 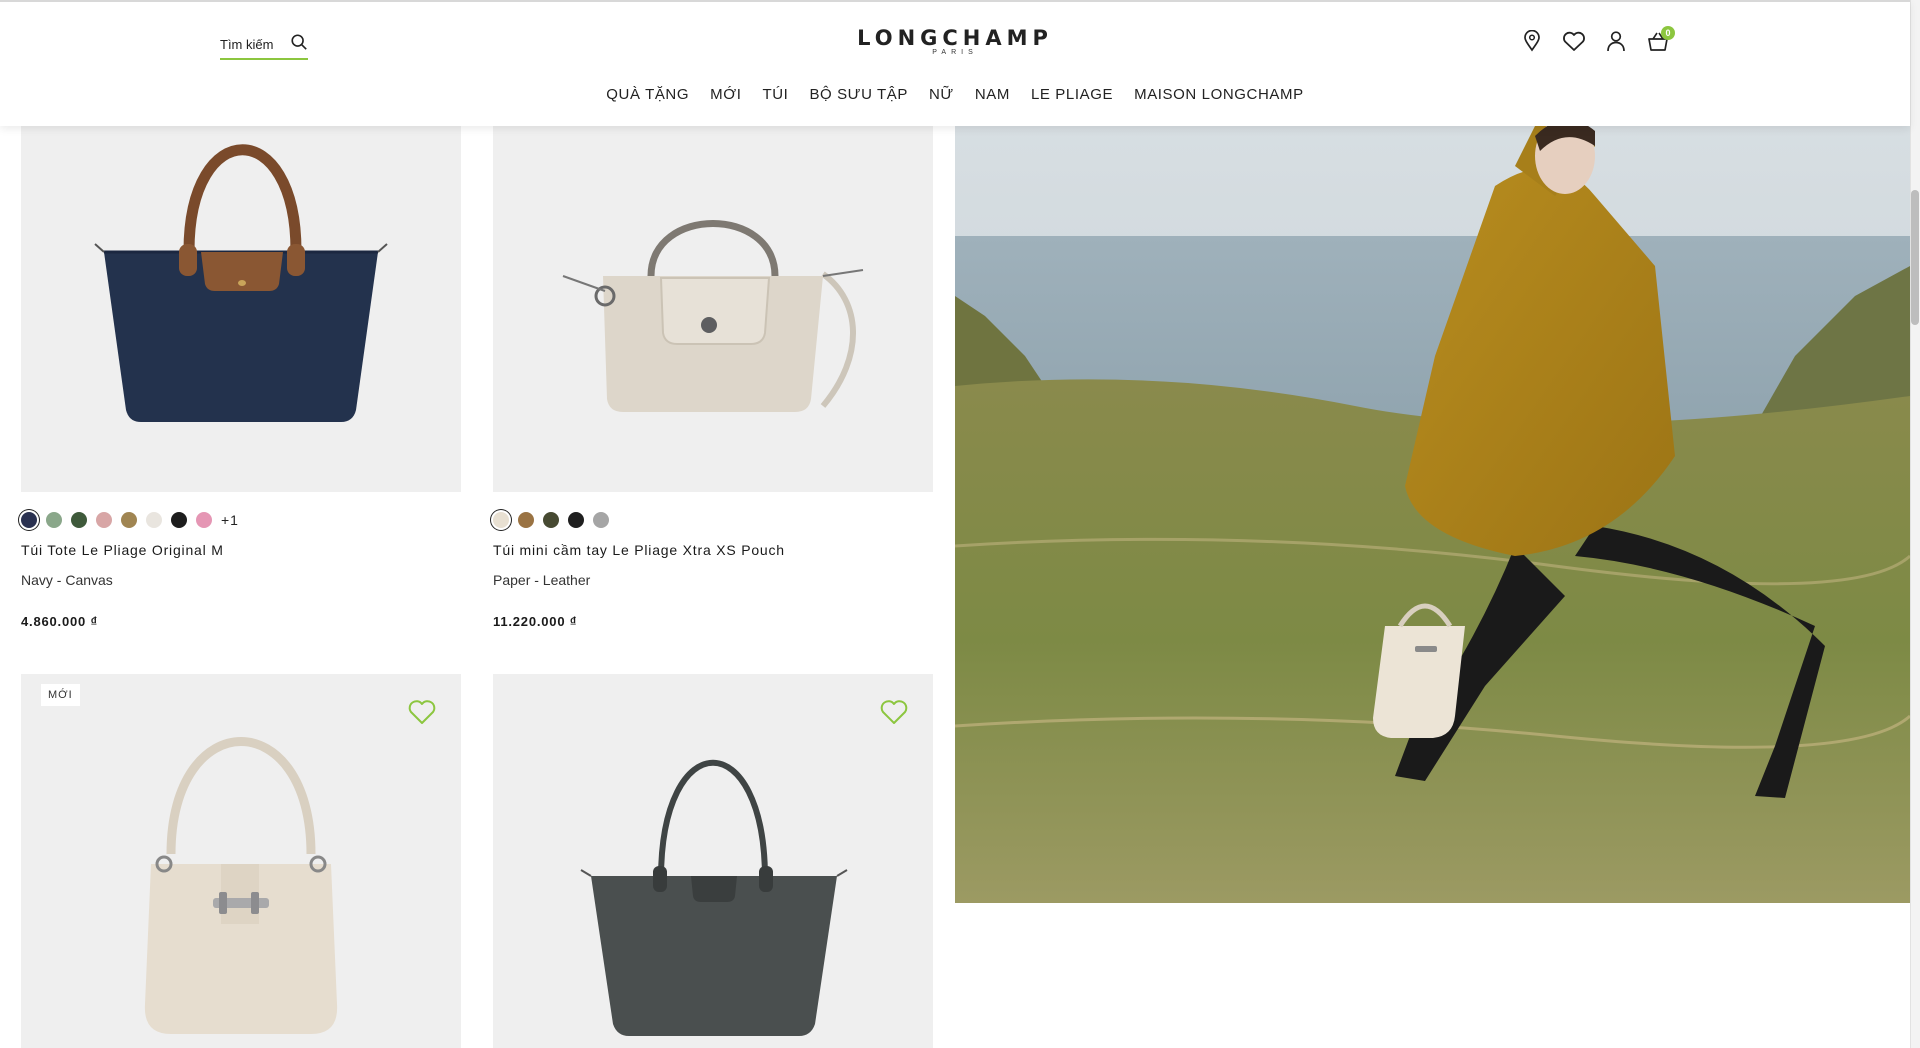 I want to click on product-card, so click(x=713, y=861).